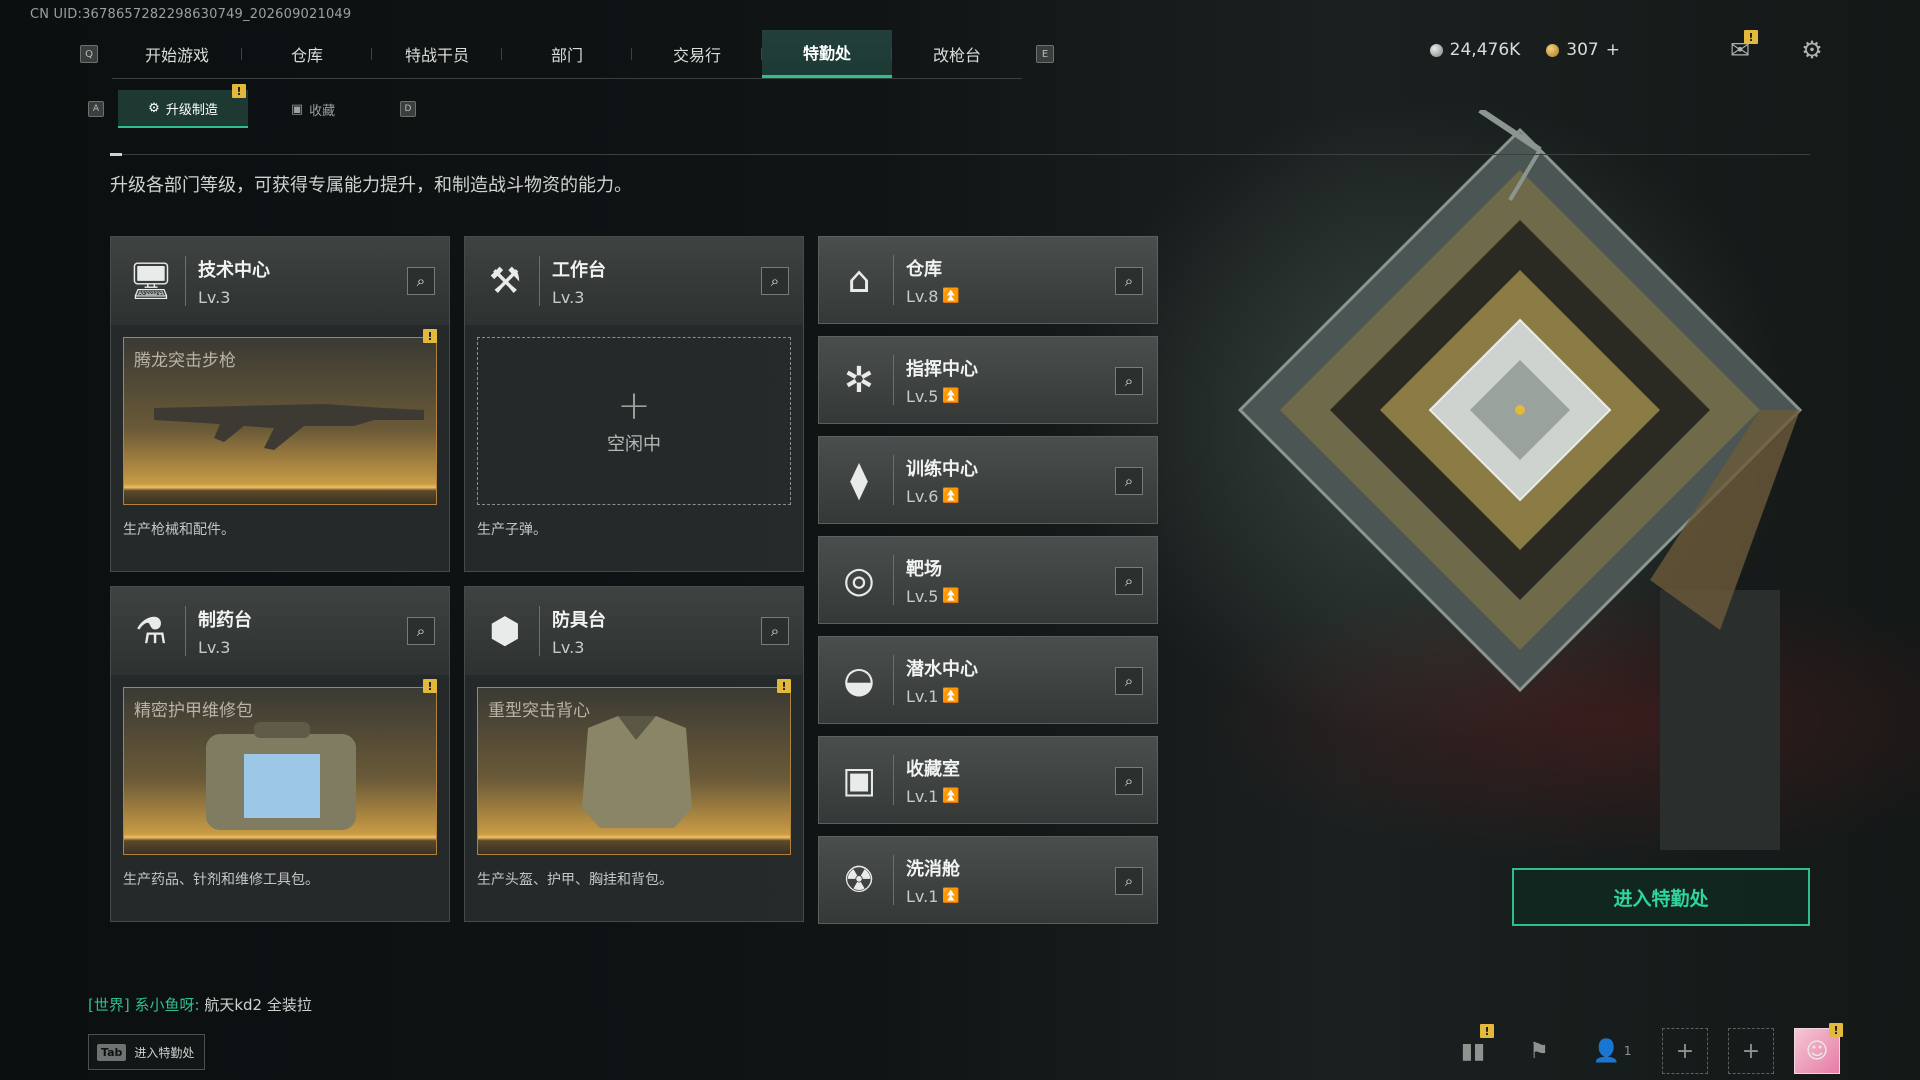 This screenshot has width=1920, height=1080. Describe the element at coordinates (957, 54) in the screenshot. I see `tab-gunsmith: 改枪台` at that location.